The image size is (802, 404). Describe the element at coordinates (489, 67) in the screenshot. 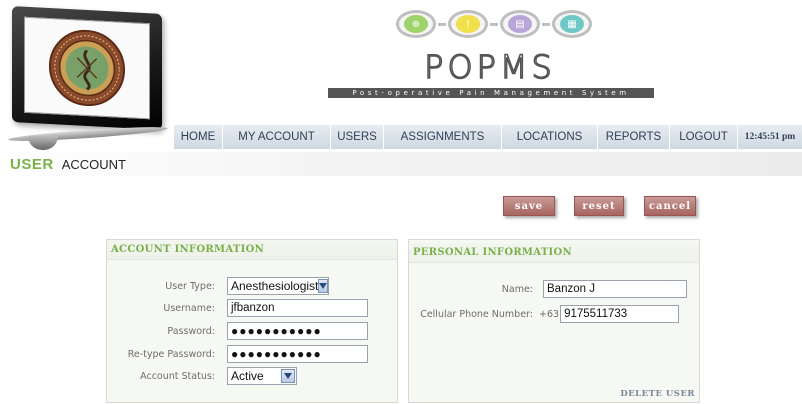

I see `brand-title: POPMS` at that location.